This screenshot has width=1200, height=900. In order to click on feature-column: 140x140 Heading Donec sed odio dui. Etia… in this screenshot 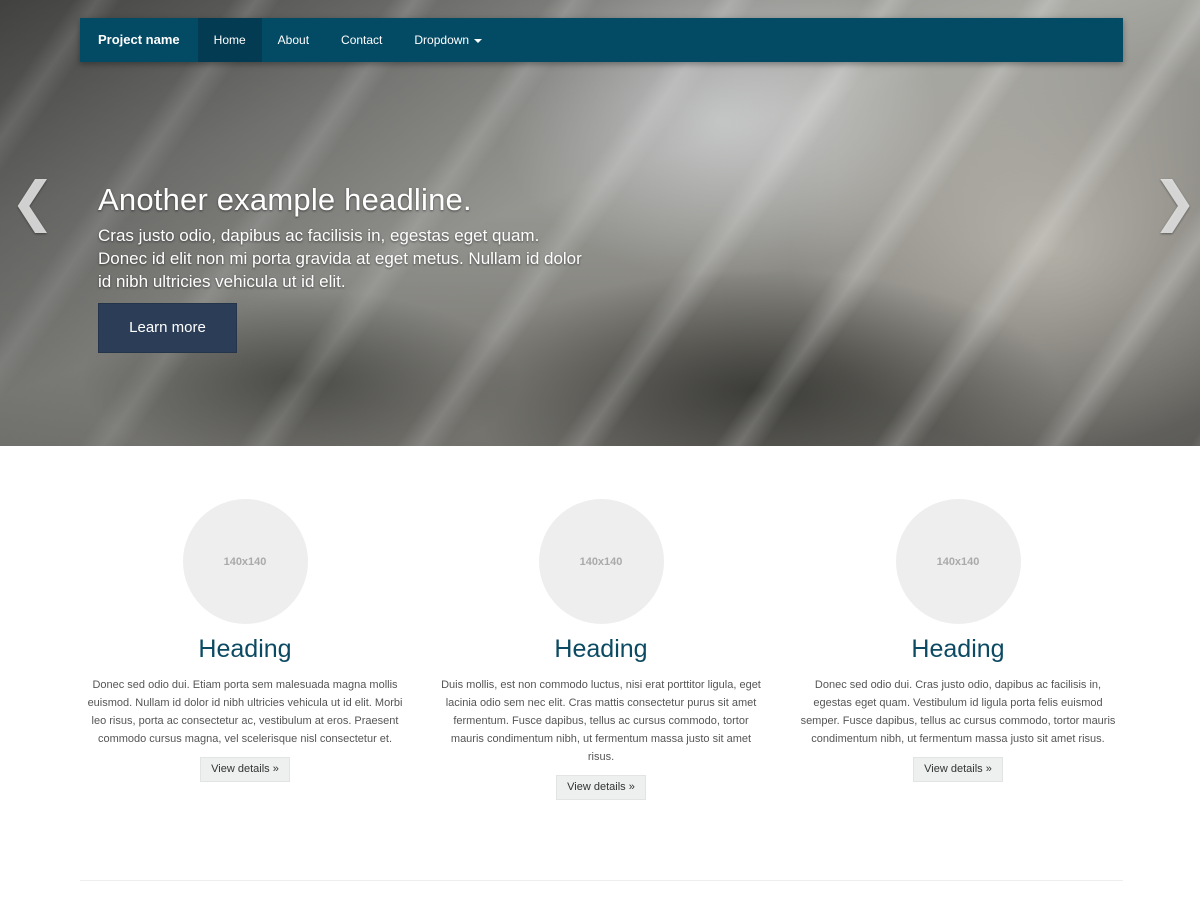, I will do `click(245, 614)`.